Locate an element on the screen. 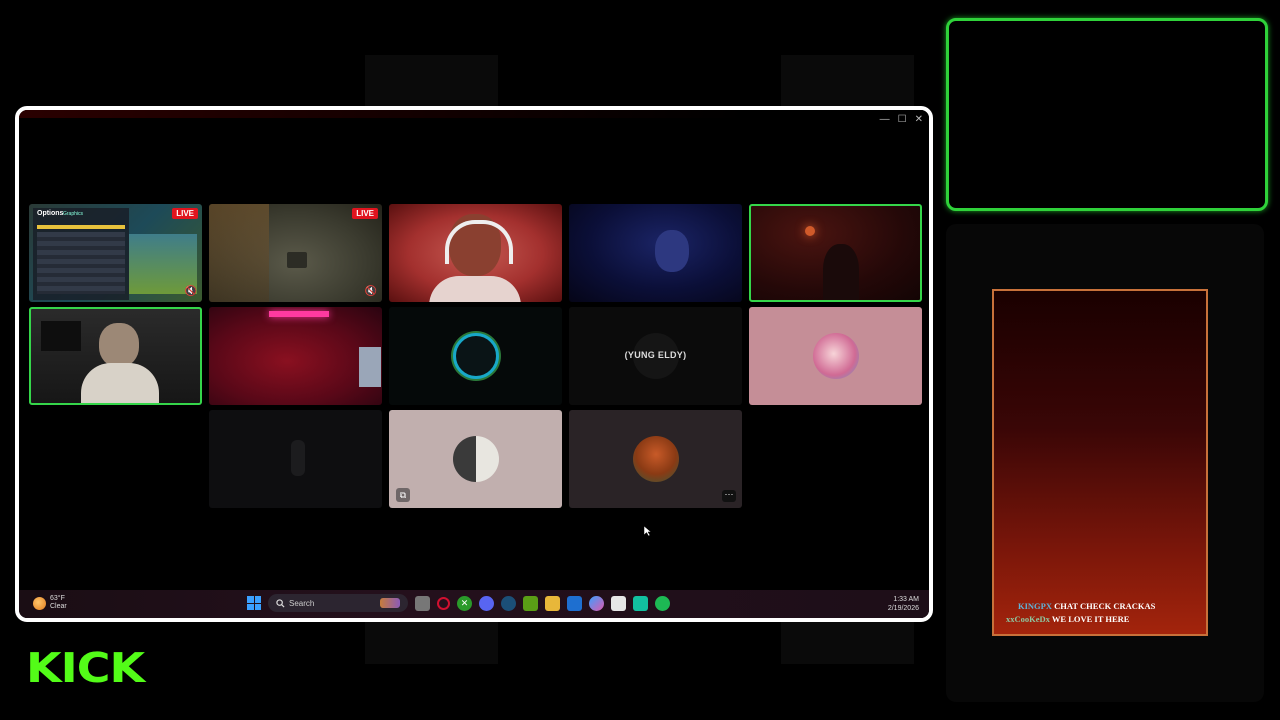  participant-tile-streamer-cam is located at coordinates (115, 356).